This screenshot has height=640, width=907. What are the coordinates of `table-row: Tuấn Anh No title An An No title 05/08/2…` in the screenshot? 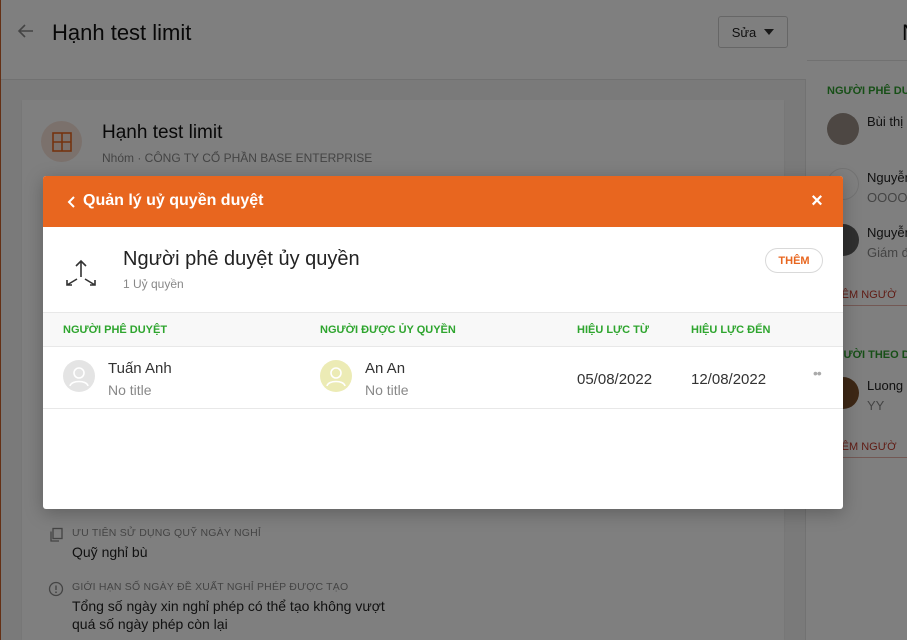 It's located at (443, 378).